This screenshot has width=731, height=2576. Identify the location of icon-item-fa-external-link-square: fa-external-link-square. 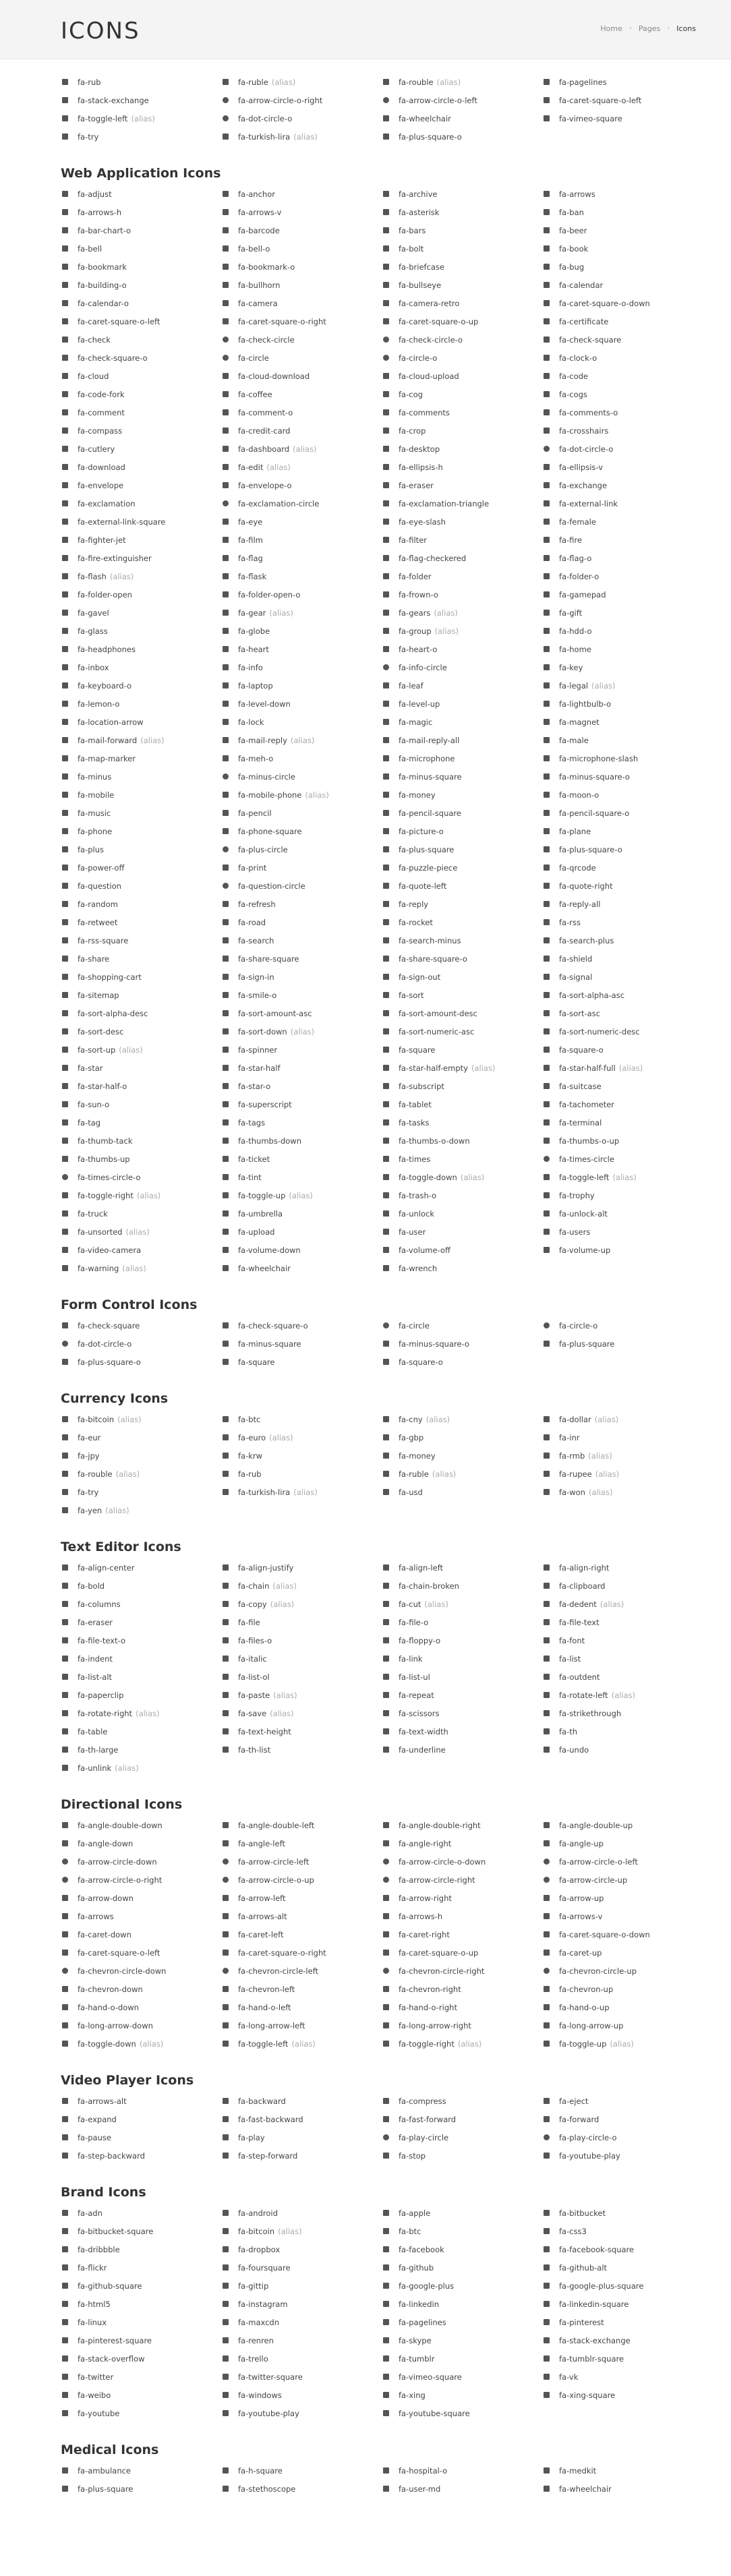
(141, 522).